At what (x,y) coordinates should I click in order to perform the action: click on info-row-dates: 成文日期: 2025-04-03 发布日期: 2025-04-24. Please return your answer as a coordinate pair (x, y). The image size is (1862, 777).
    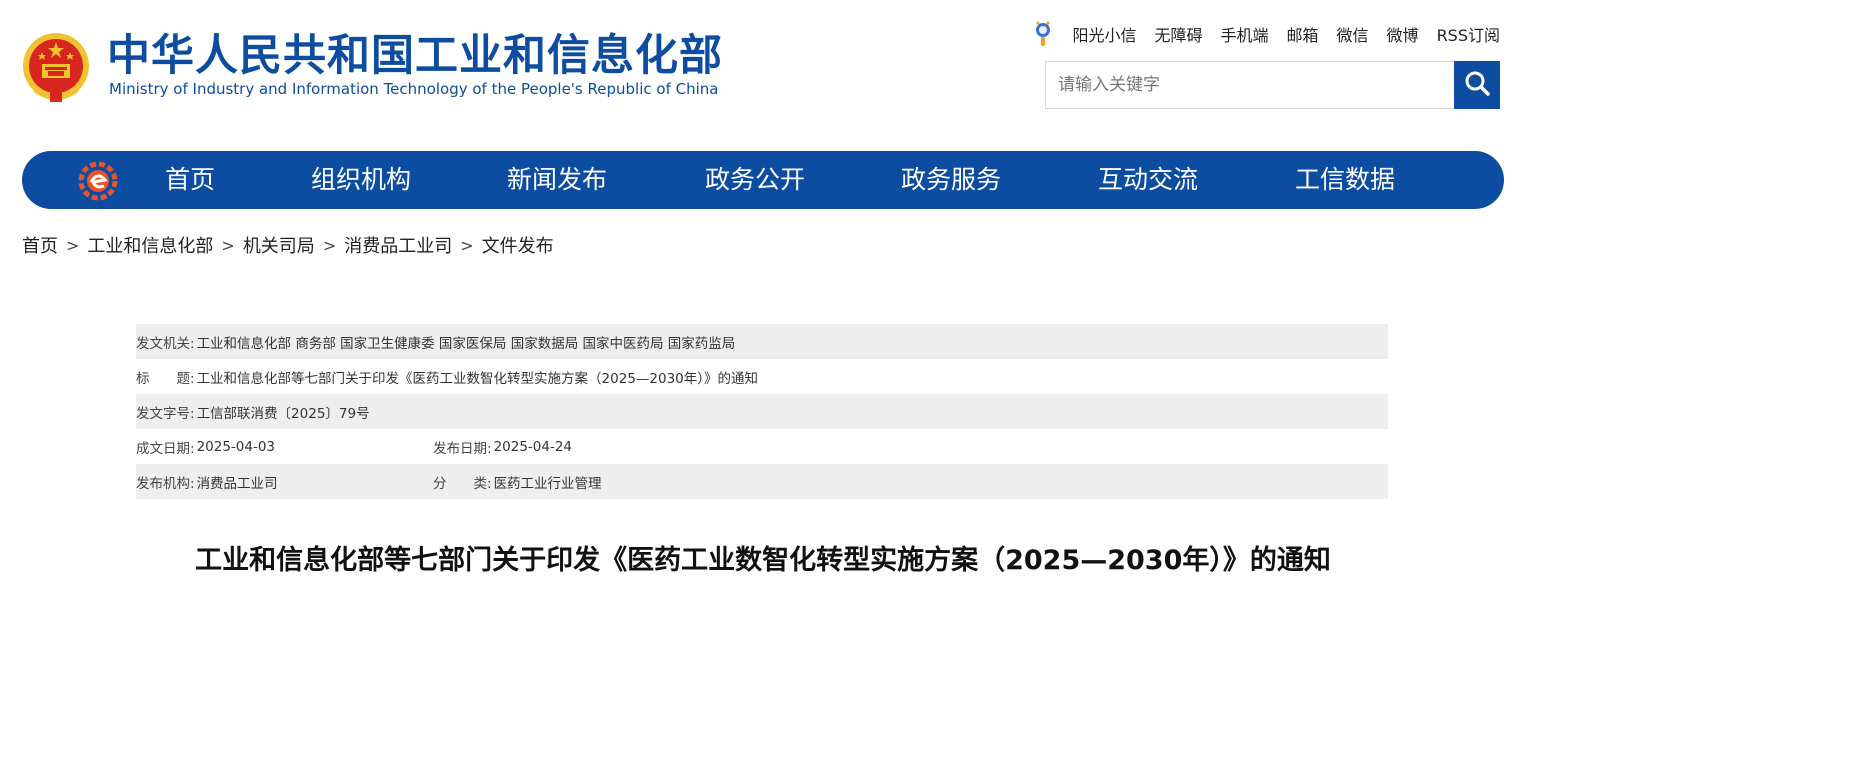
    Looking at the image, I should click on (762, 446).